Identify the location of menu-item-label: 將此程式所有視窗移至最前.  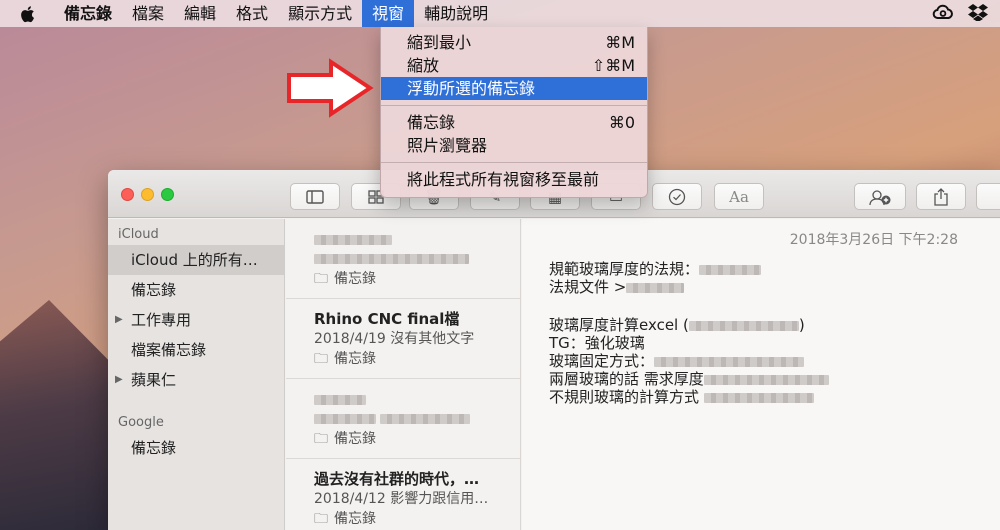
(503, 179).